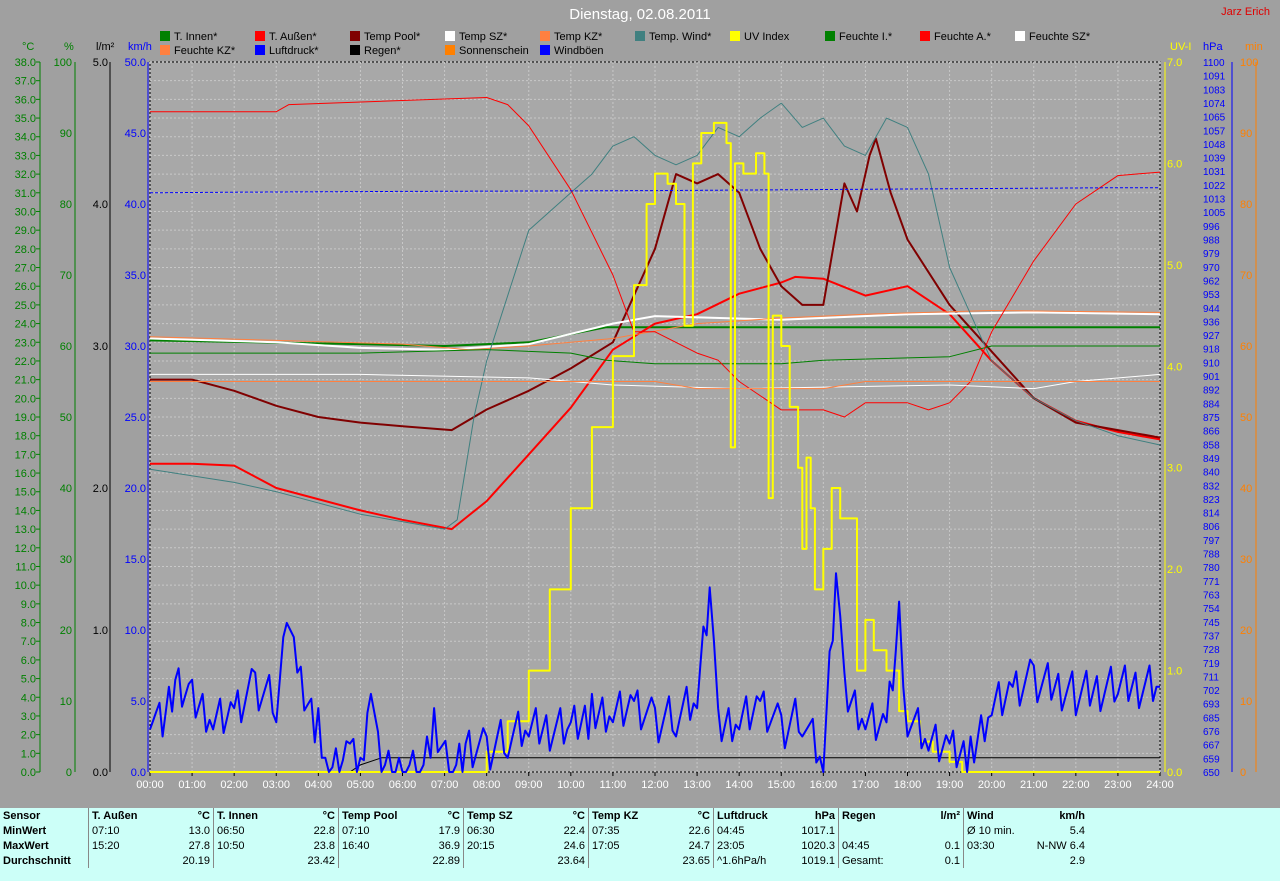 This screenshot has height=881, width=1280. I want to click on wind-tick-label: 30.0, so click(135, 347).